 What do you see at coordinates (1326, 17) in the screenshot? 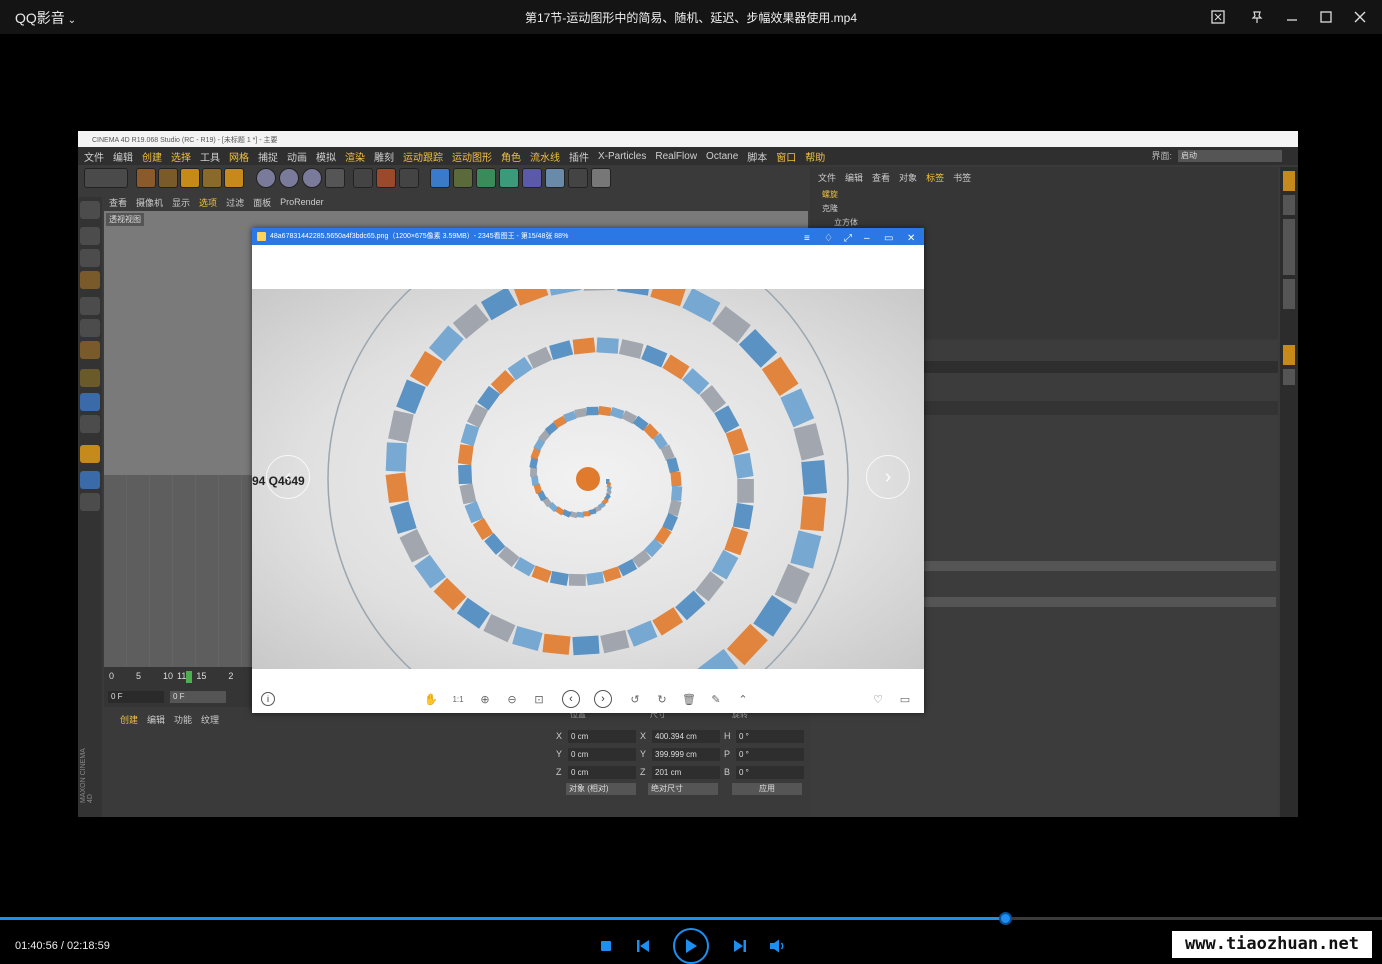
I see `maximize-icon` at bounding box center [1326, 17].